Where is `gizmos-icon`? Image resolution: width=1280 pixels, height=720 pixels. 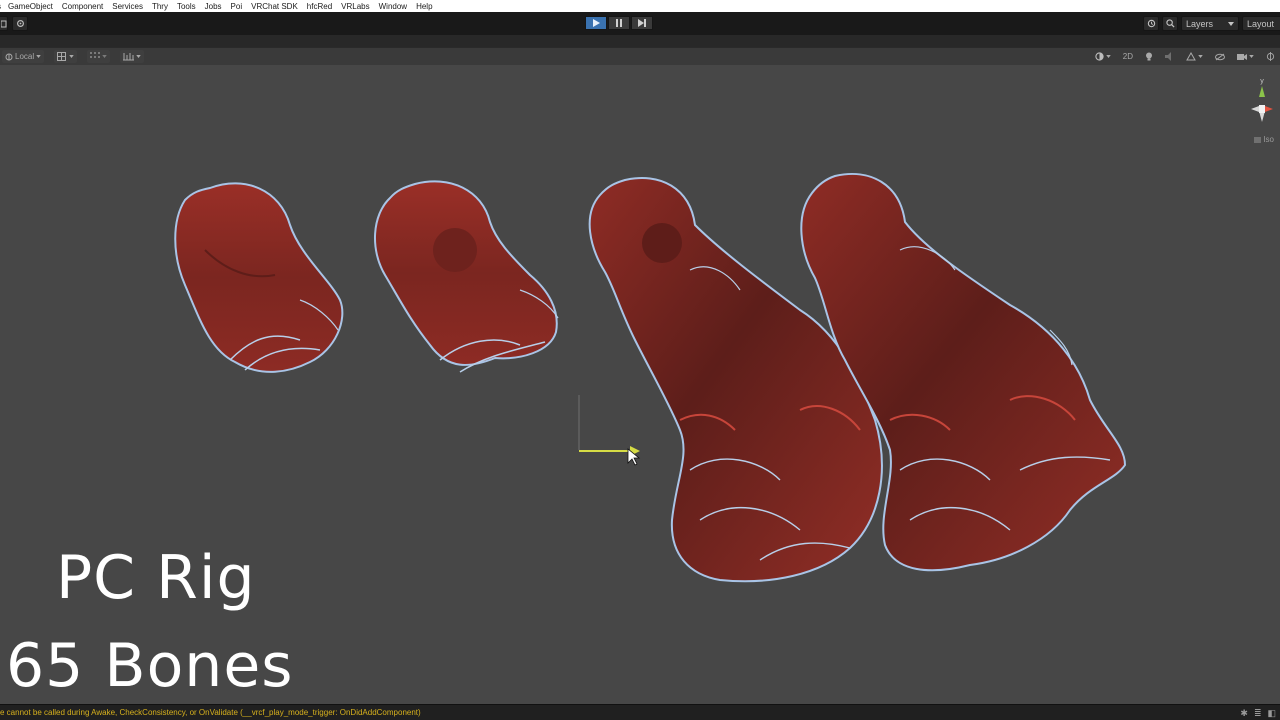 gizmos-icon is located at coordinates (1270, 56).